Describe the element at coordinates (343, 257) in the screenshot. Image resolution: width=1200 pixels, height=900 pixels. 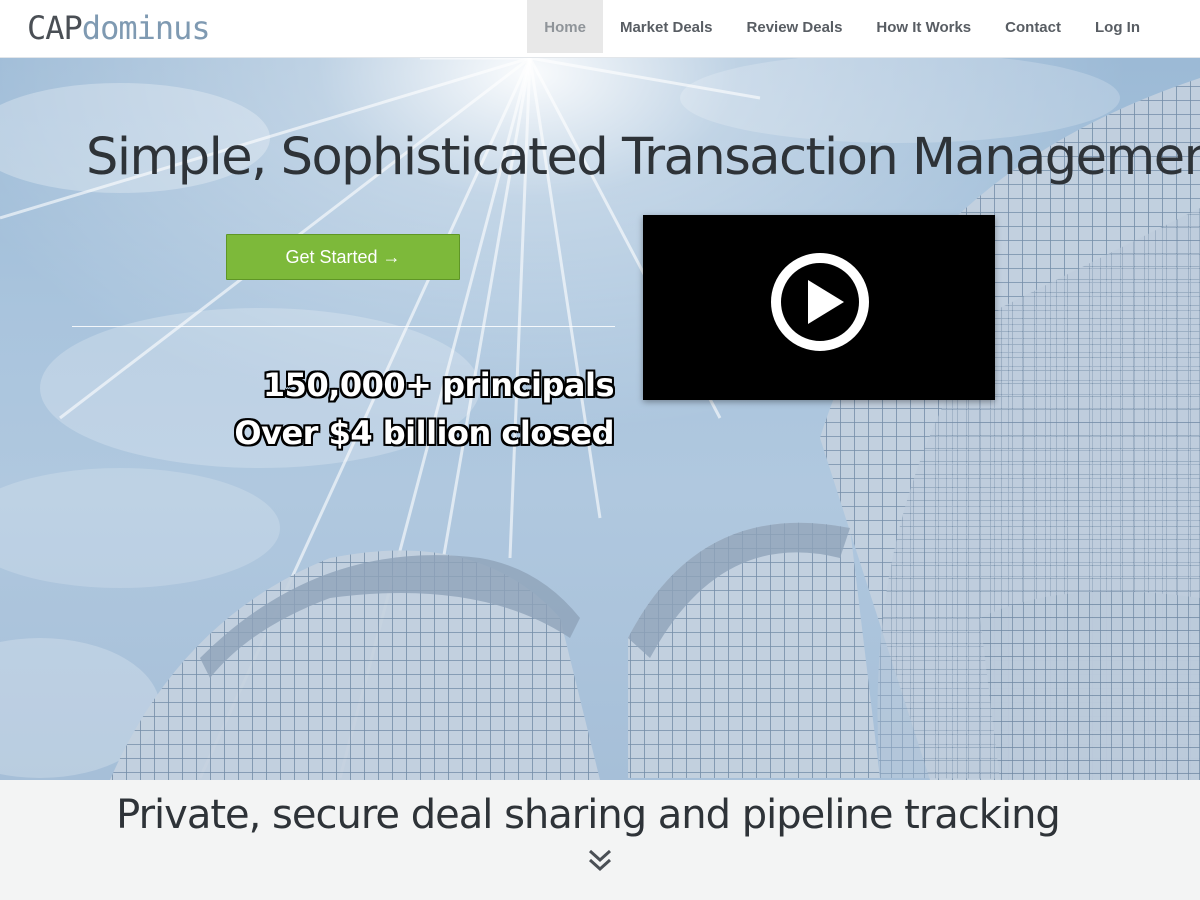
I see `get-started-button: Get Started →` at that location.